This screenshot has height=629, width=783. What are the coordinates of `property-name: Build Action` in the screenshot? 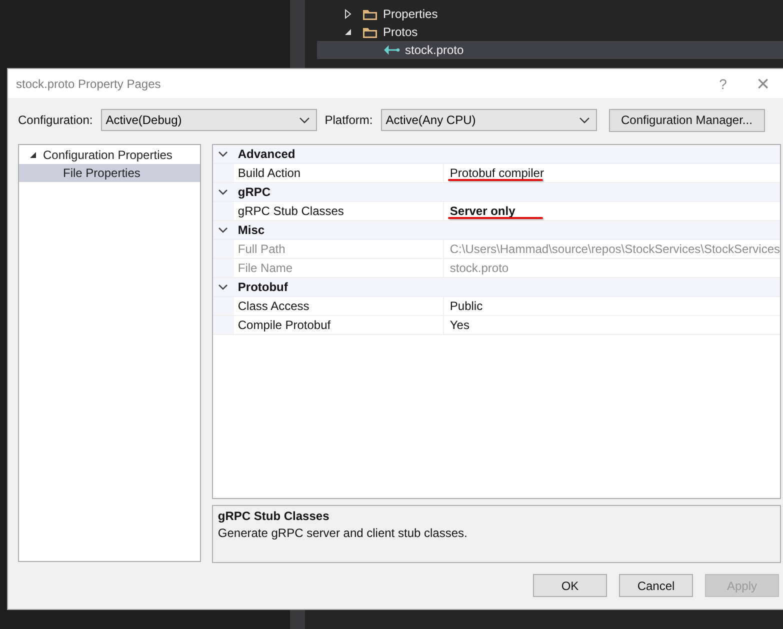 It's located at (339, 173).